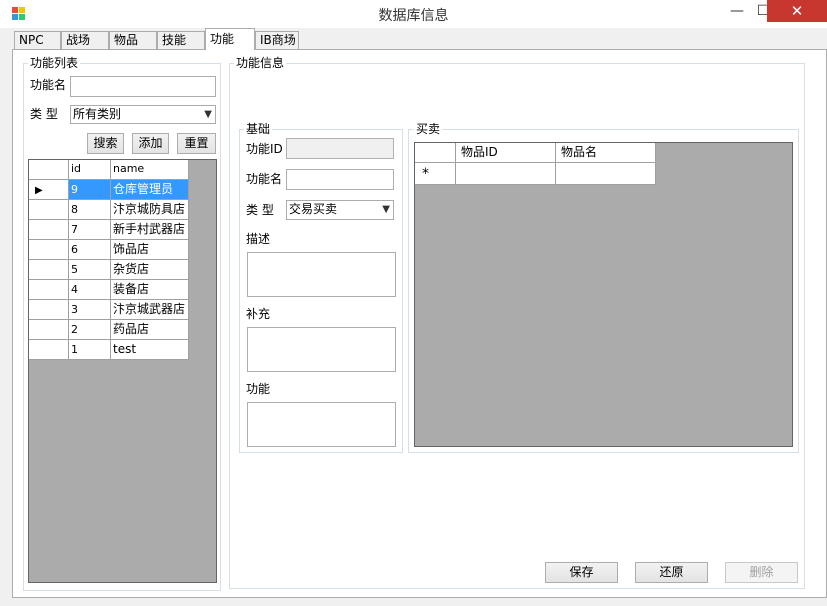 The height and width of the screenshot is (606, 827). What do you see at coordinates (340, 148) in the screenshot?
I see `function-id-field` at bounding box center [340, 148].